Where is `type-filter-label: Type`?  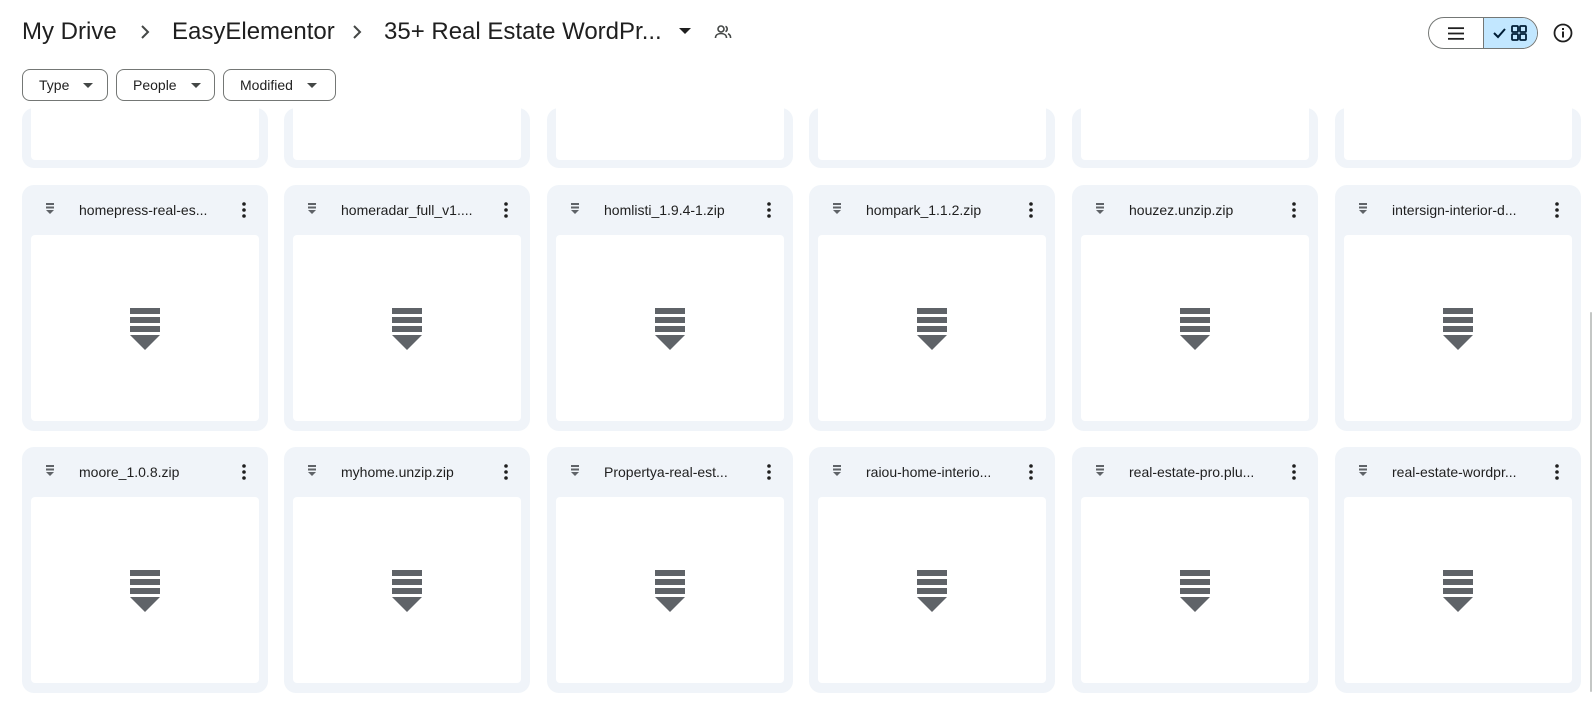
type-filter-label: Type is located at coordinates (54, 85).